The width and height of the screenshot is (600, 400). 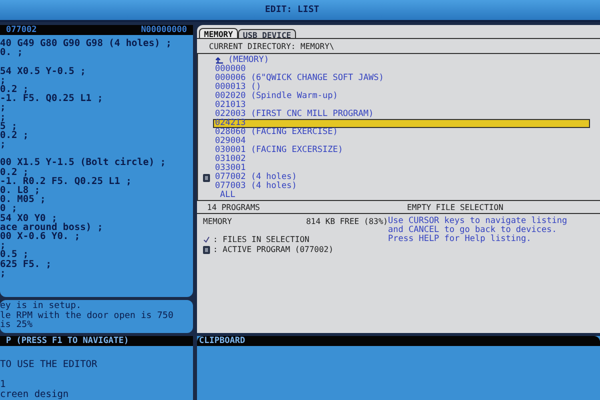 What do you see at coordinates (49, 365) in the screenshot?
I see `help-line: TO USE THE EDITOR` at bounding box center [49, 365].